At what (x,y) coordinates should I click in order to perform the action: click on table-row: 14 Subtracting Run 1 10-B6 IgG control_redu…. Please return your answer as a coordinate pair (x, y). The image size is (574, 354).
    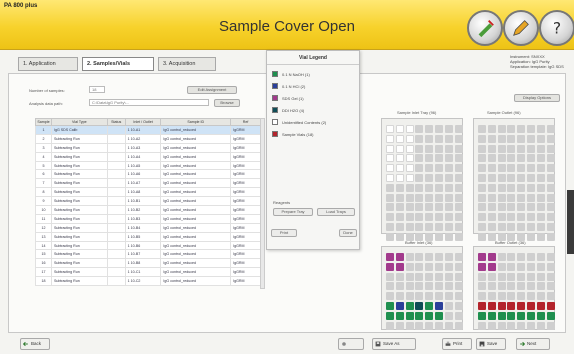
    Looking at the image, I should click on (148, 245).